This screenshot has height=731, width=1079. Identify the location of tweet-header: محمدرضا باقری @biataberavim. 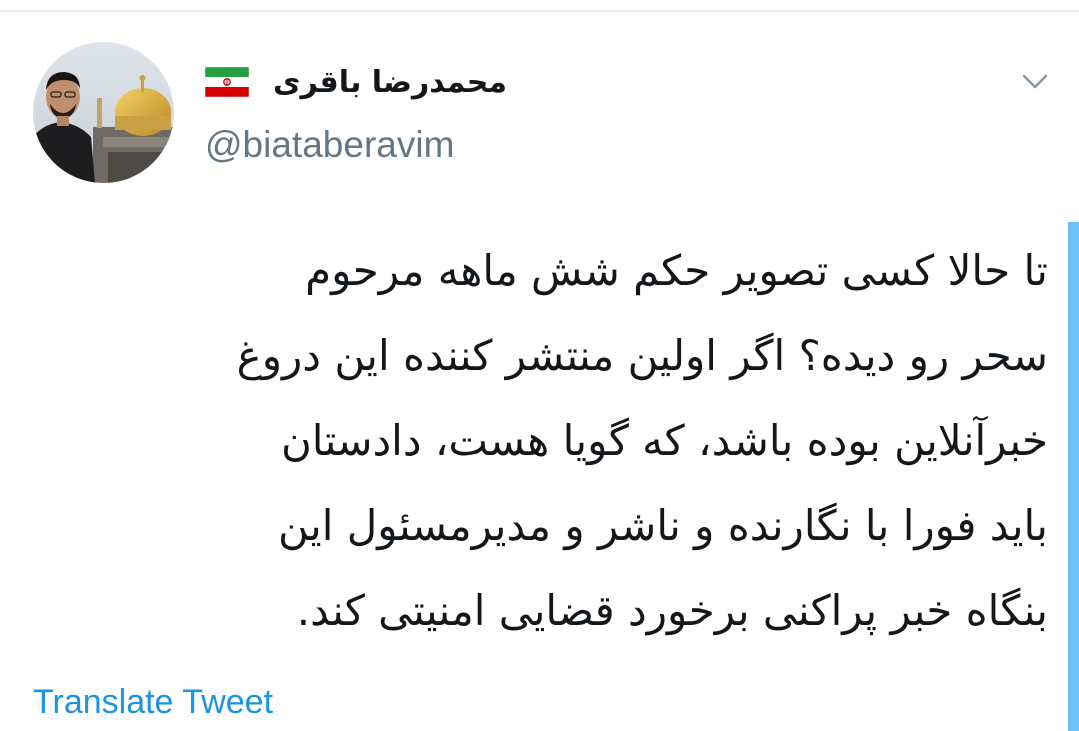
(415, 117).